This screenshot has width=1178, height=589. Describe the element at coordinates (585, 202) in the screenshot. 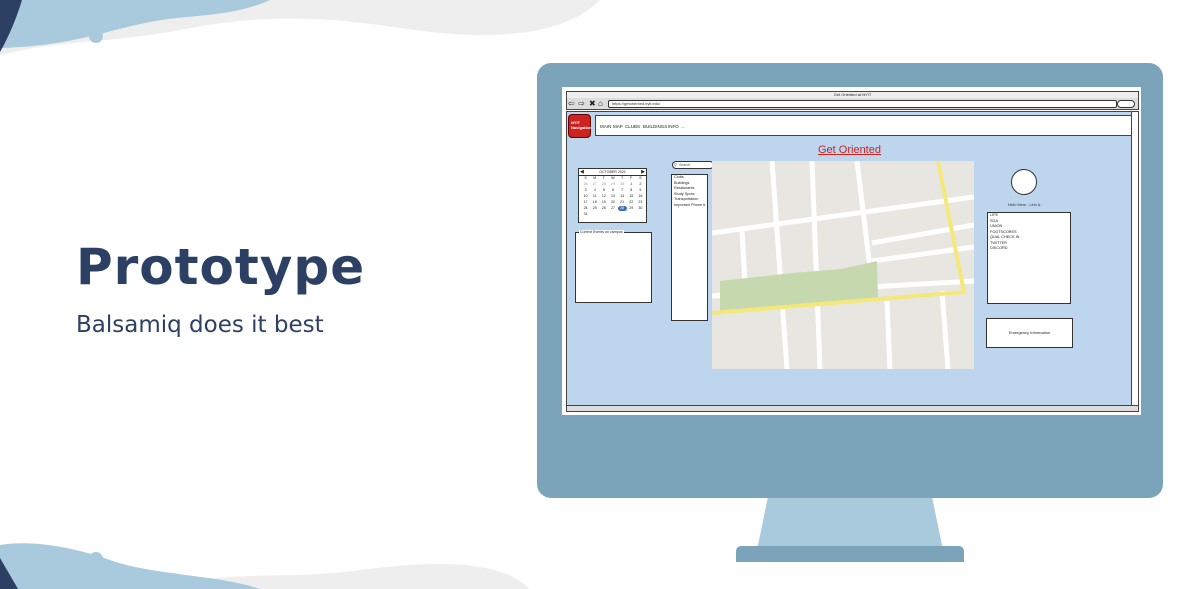

I see `calendar-day: 17` at that location.